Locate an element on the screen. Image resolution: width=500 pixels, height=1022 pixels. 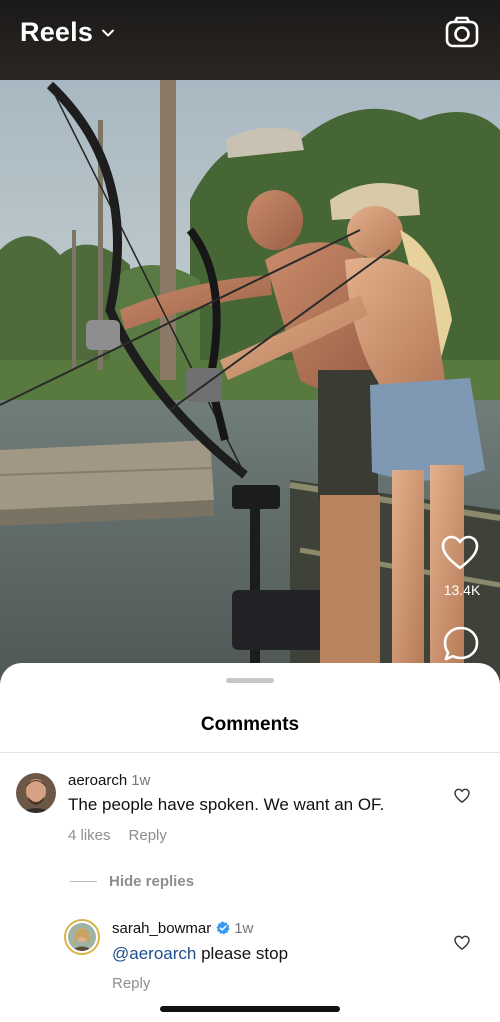
reels-title-dropdown: Reels is located at coordinates (67, 32).